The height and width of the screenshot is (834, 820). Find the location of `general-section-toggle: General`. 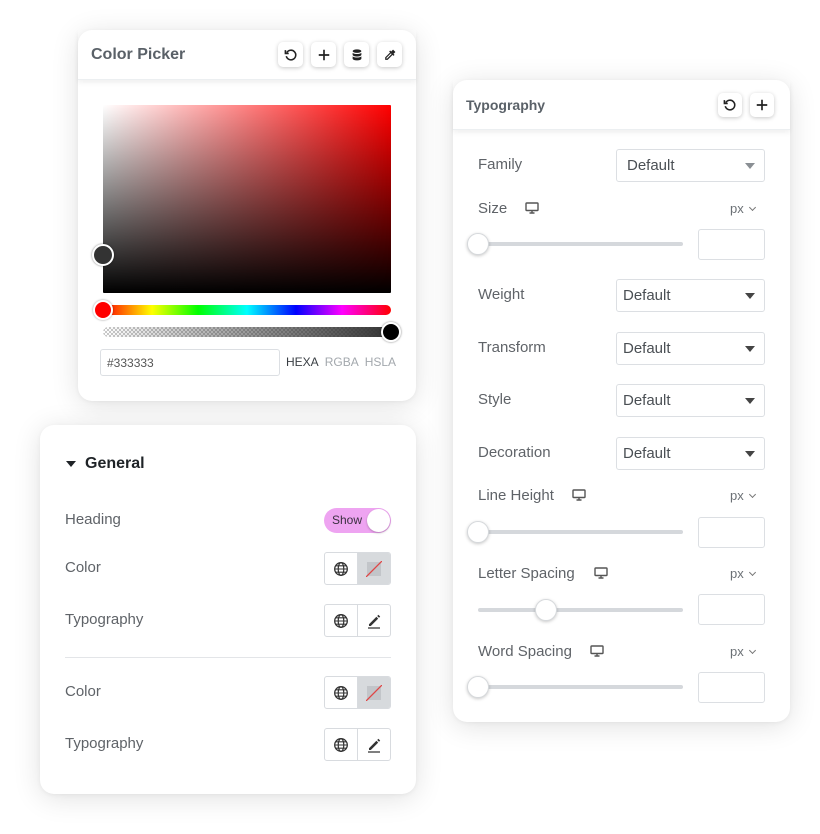

general-section-toggle: General is located at coordinates (105, 464).